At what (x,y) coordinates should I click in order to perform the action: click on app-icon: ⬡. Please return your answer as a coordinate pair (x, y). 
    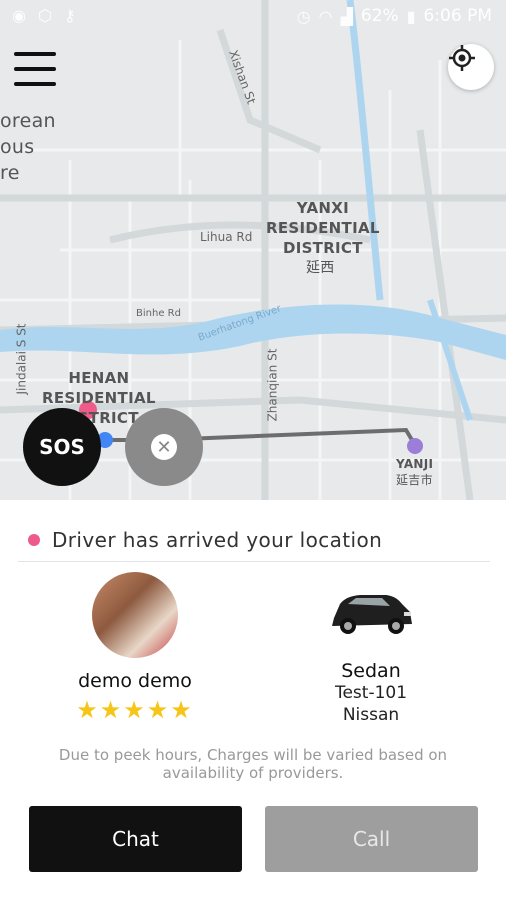
    Looking at the image, I should click on (44, 15).